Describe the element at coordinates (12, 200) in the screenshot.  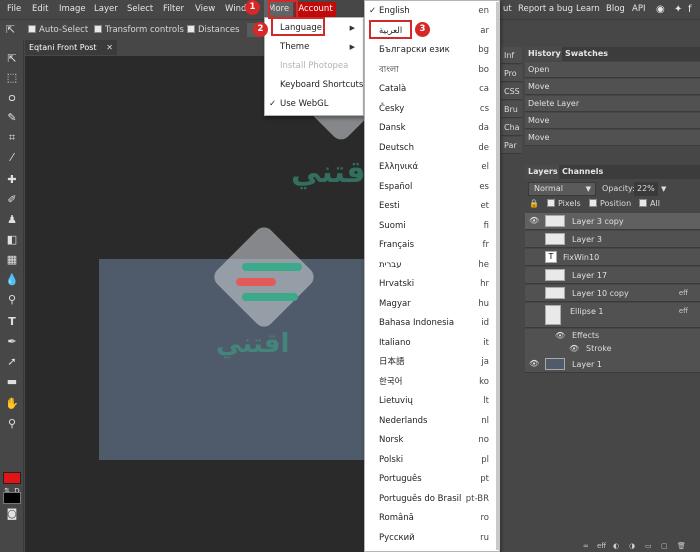
I see `brush-tool-icon: ✐` at that location.